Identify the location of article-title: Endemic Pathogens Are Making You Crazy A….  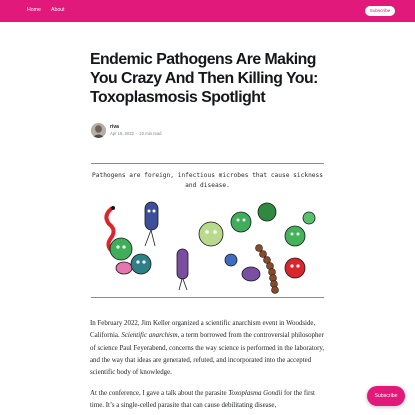
(204, 78).